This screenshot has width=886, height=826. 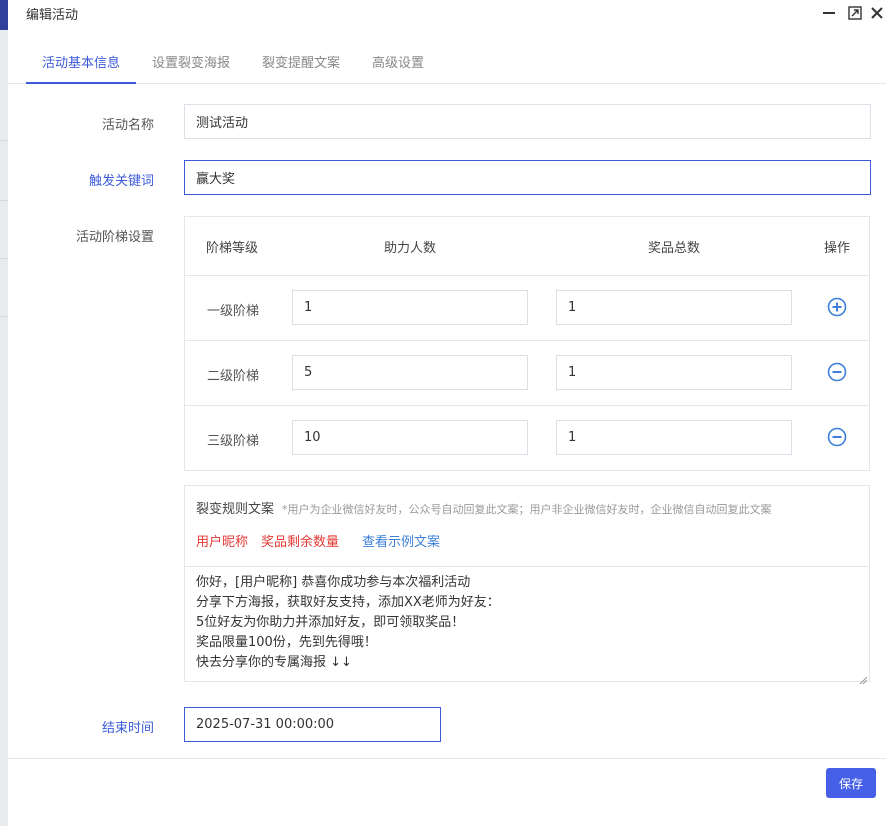 I want to click on end-time-label: 结束时间, so click(x=127, y=728).